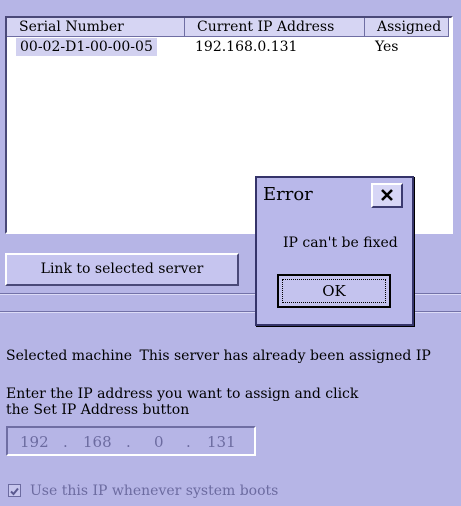 This screenshot has height=506, width=461. I want to click on ip-octet-2: 168, so click(97, 442).